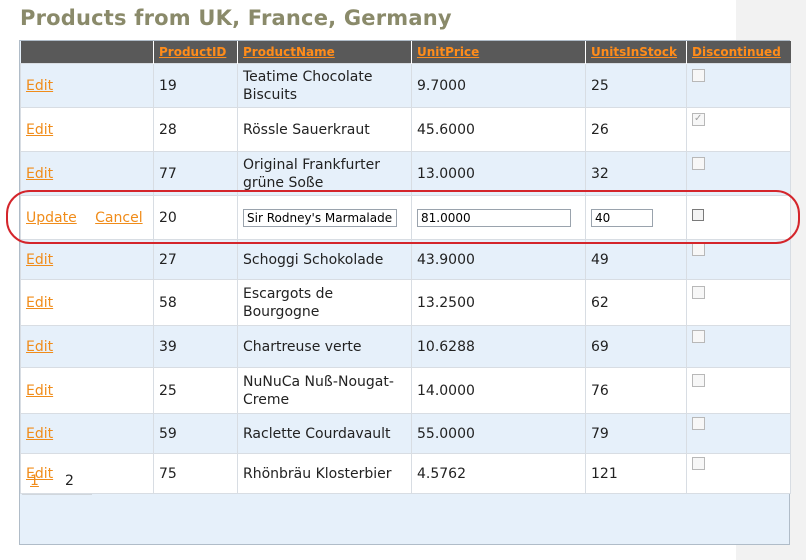 The width and height of the screenshot is (806, 560). What do you see at coordinates (498, 302) in the screenshot?
I see `unitprice-cell: 13.2500` at bounding box center [498, 302].